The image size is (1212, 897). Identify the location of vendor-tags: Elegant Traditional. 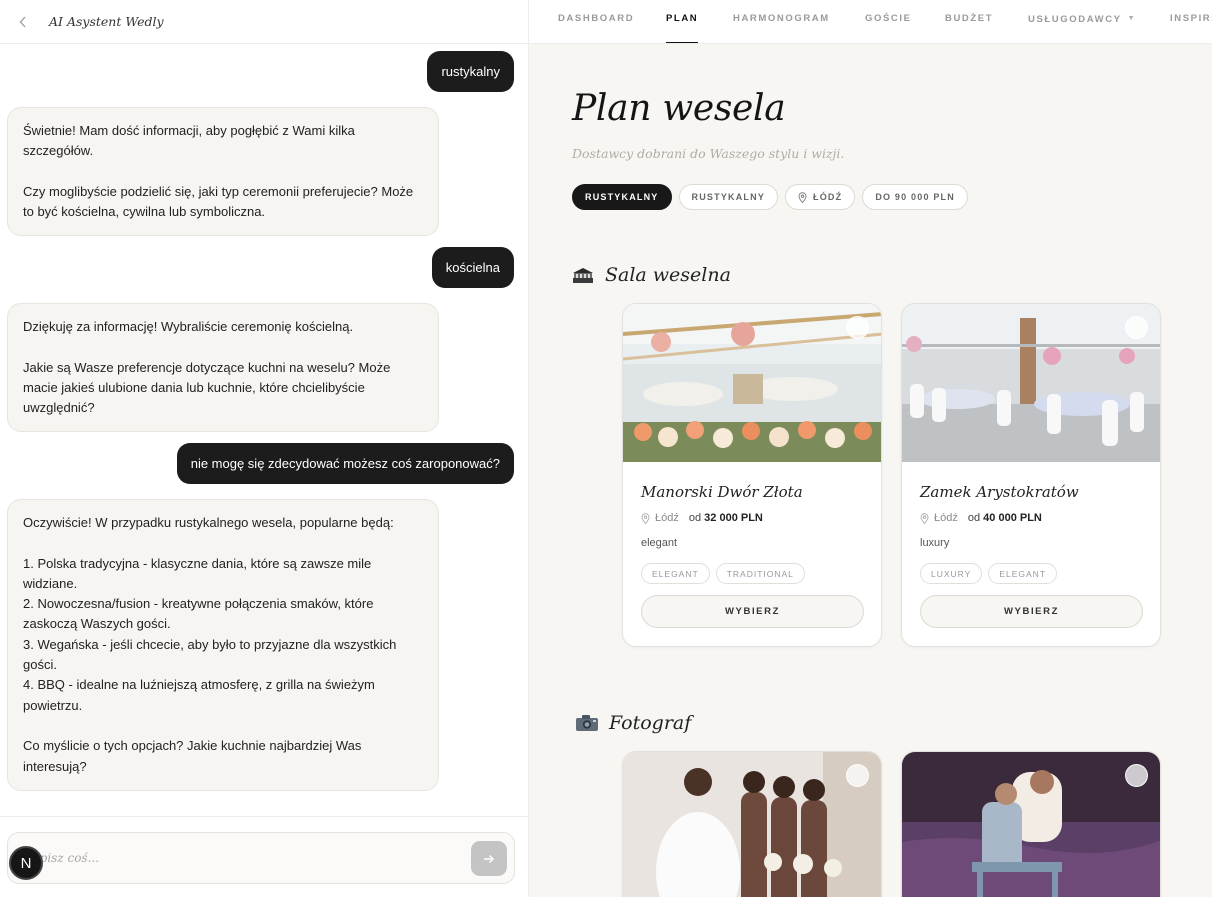
(752, 573).